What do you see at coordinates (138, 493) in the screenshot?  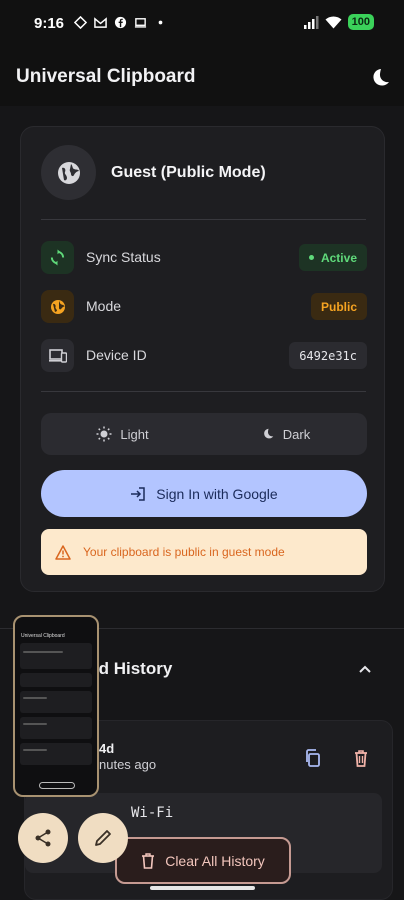 I see `login-icon` at bounding box center [138, 493].